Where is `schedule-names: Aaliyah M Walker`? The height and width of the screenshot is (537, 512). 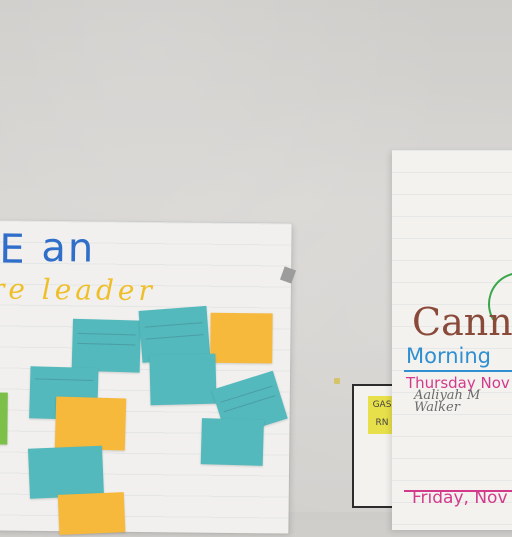 schedule-names: Aaliyah M Walker is located at coordinates (463, 402).